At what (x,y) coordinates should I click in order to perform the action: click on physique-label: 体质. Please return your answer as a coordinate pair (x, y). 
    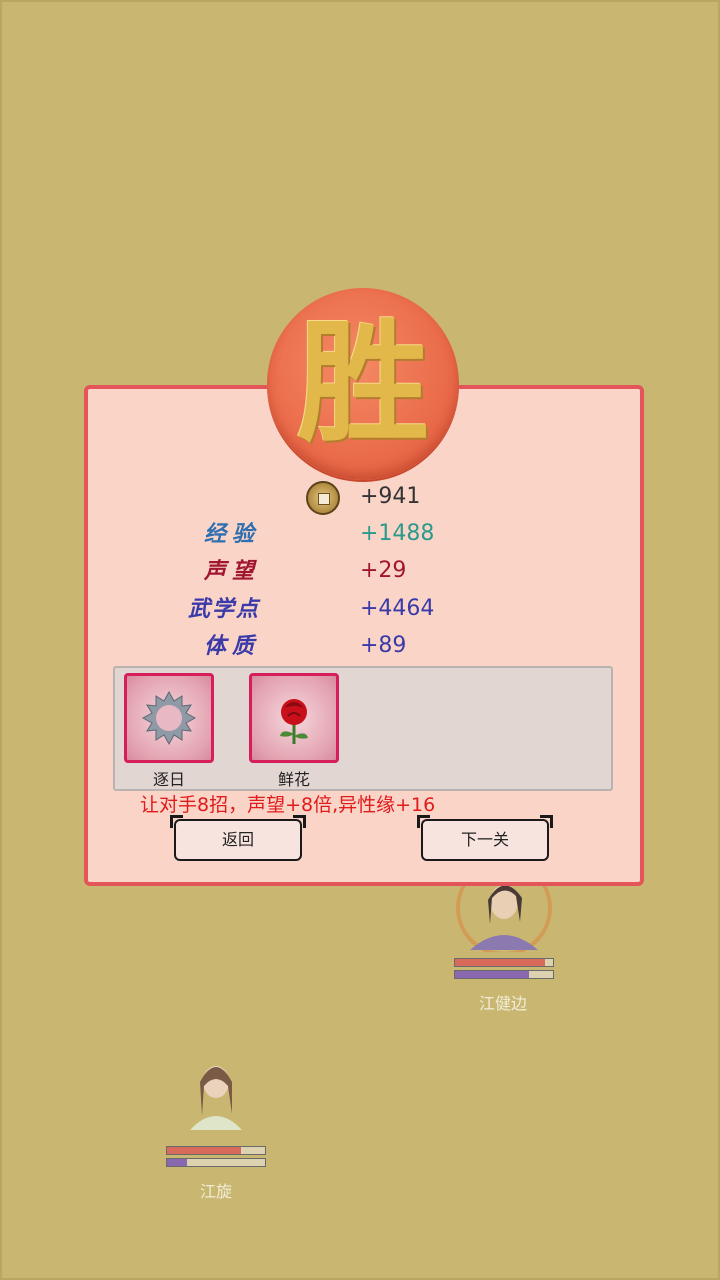
    Looking at the image, I should click on (231, 646).